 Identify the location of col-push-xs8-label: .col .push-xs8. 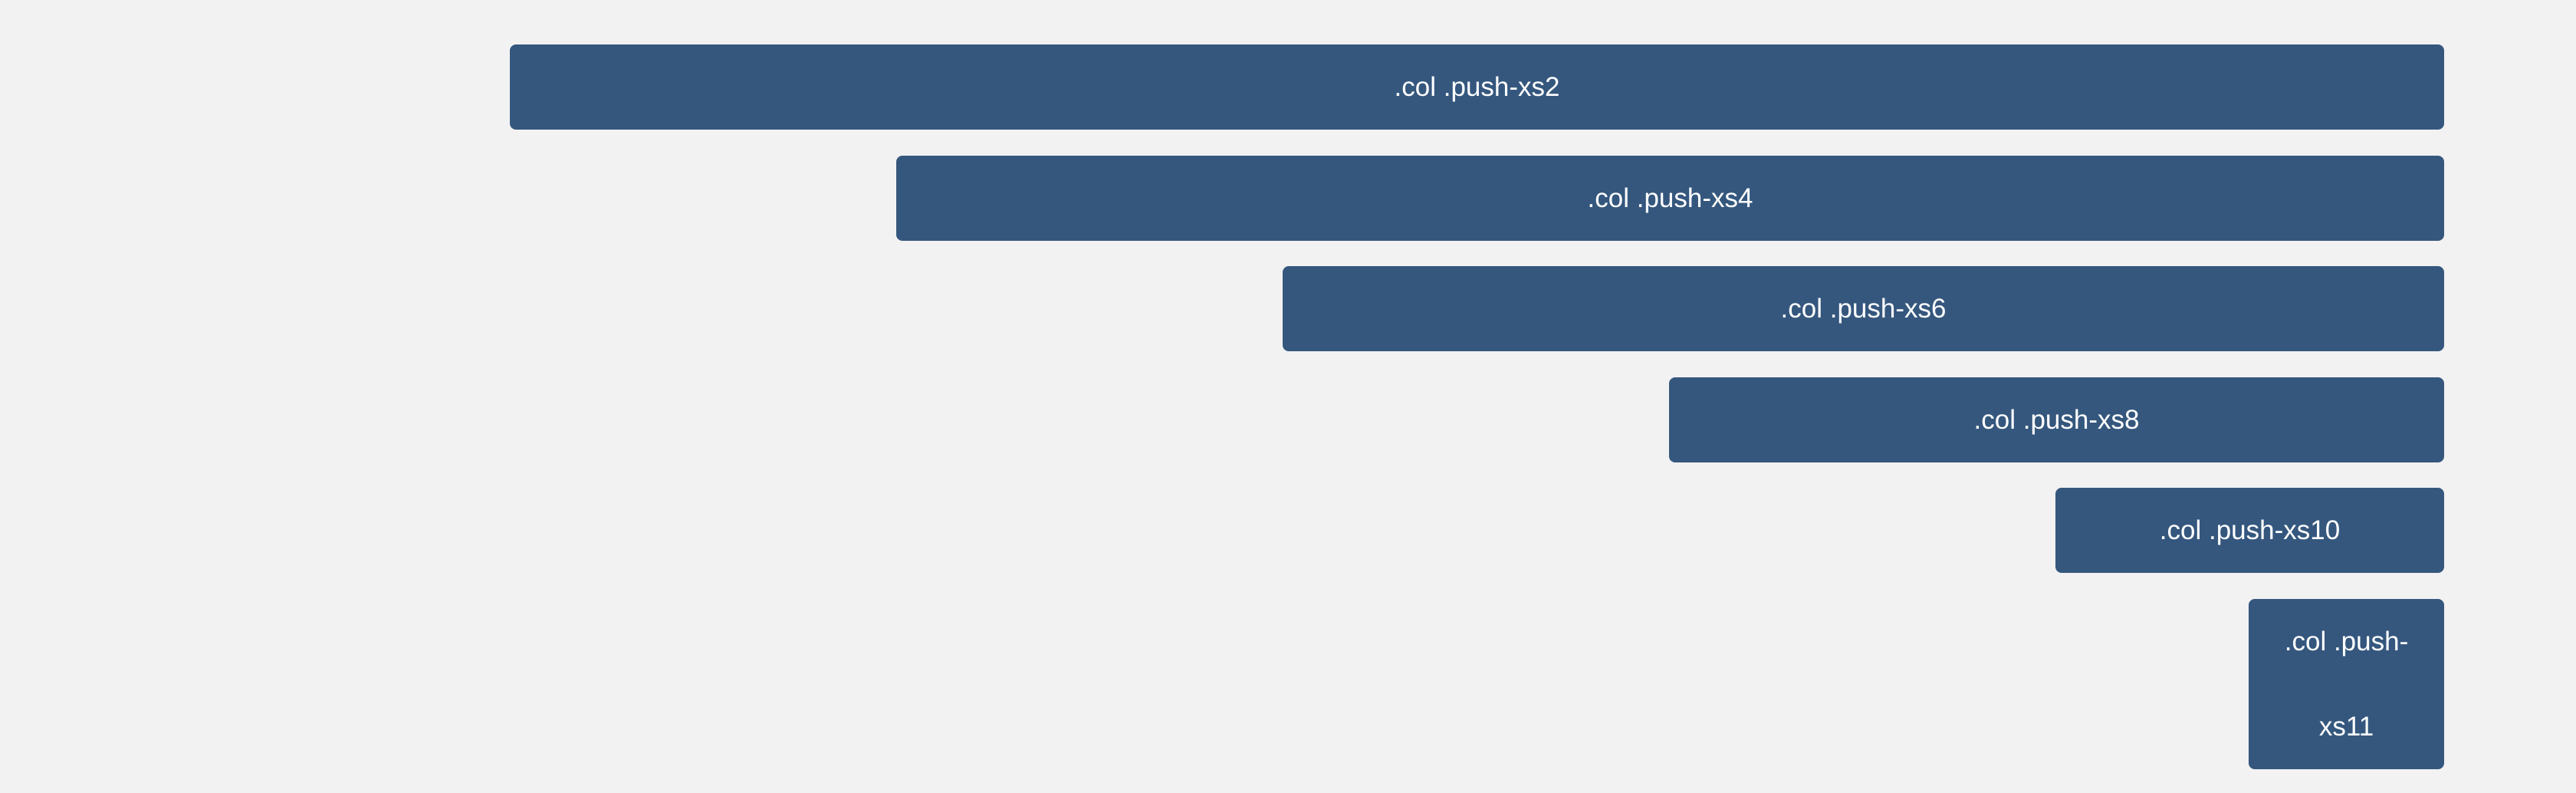
(2056, 420).